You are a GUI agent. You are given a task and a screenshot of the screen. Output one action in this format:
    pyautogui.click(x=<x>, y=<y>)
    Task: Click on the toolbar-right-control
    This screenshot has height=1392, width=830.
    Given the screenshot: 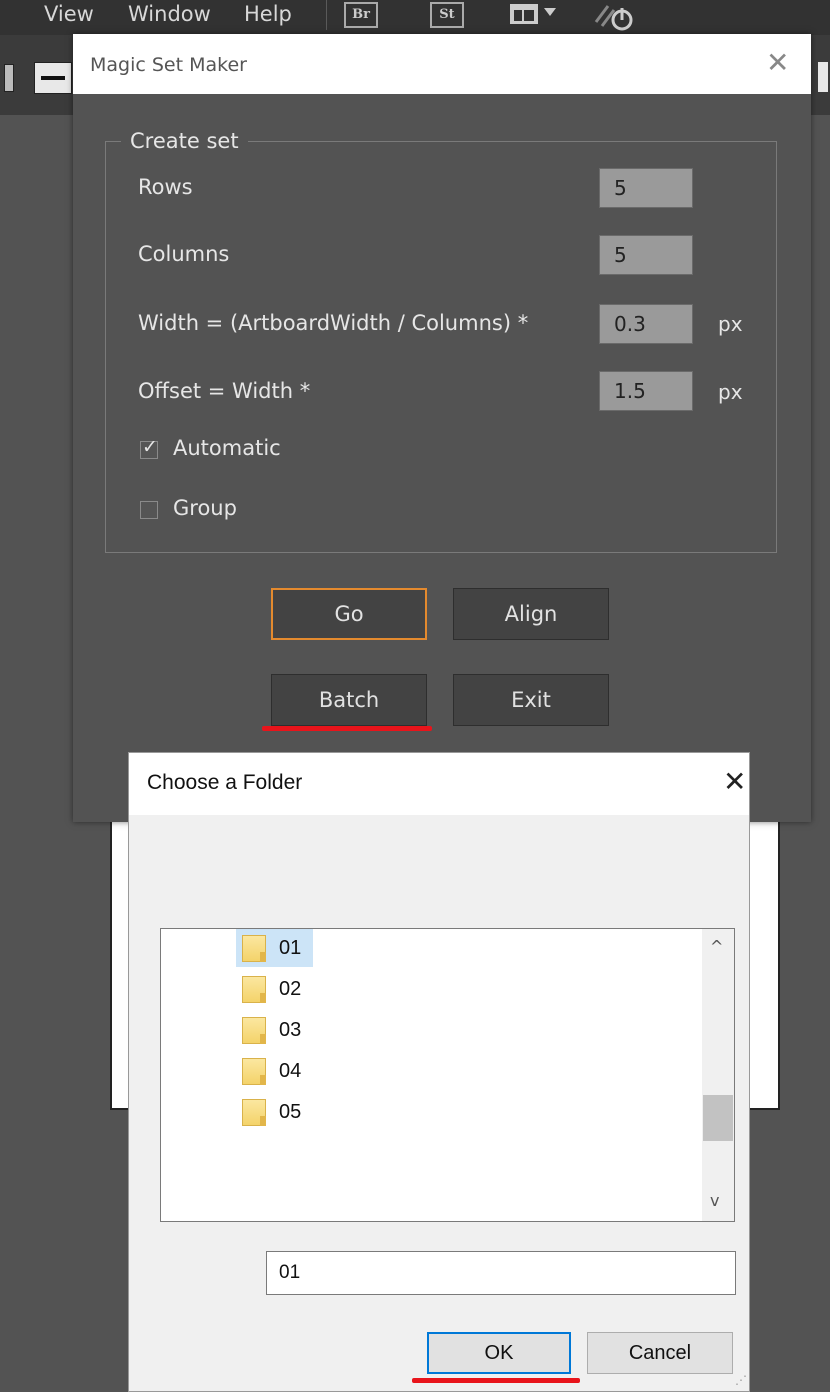 What is the action you would take?
    pyautogui.click(x=823, y=77)
    